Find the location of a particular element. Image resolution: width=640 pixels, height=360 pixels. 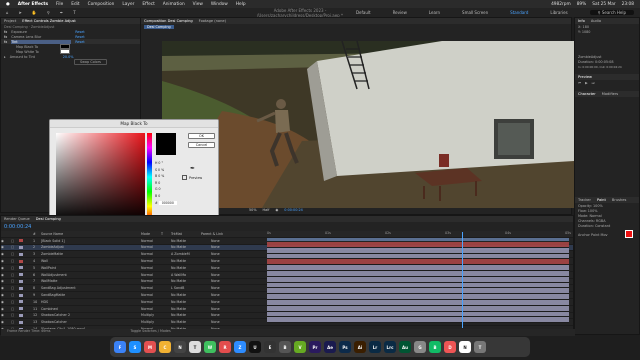

color-field is located at coordinates (100, 177).